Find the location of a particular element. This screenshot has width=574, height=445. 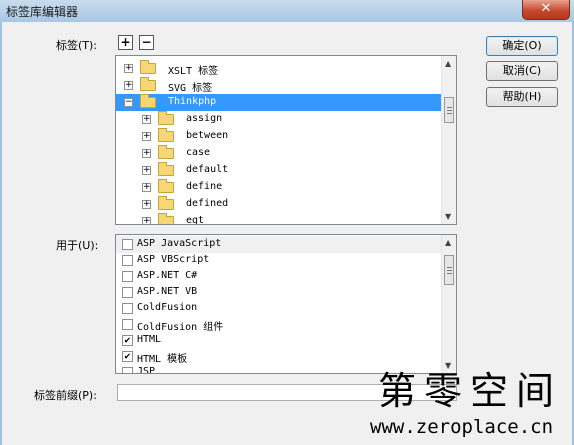

tree-item-label: Thinkphp is located at coordinates (192, 101).